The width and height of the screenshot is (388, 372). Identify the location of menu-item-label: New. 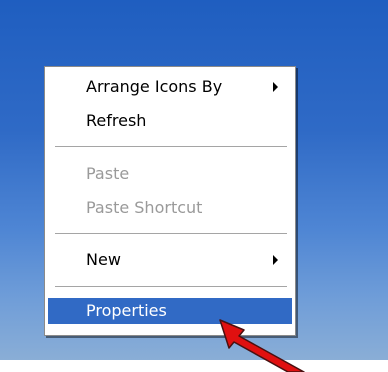
(103, 259).